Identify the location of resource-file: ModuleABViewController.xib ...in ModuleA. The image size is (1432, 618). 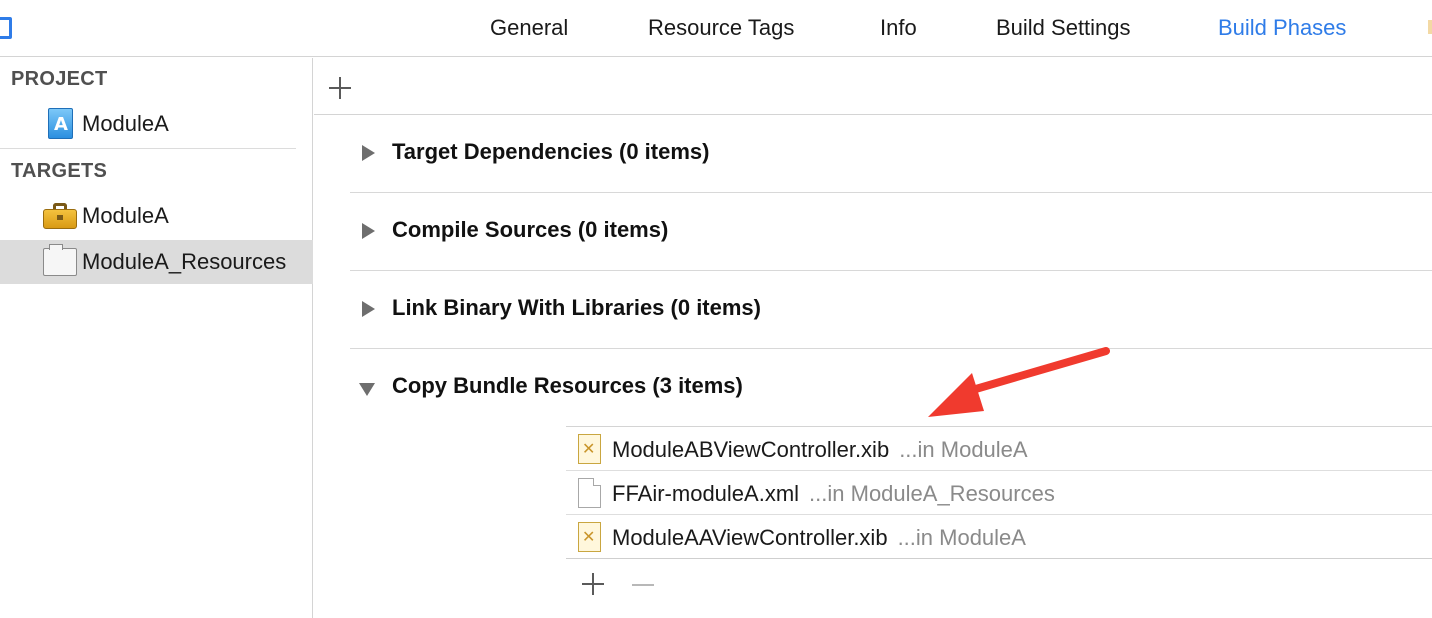
(820, 450).